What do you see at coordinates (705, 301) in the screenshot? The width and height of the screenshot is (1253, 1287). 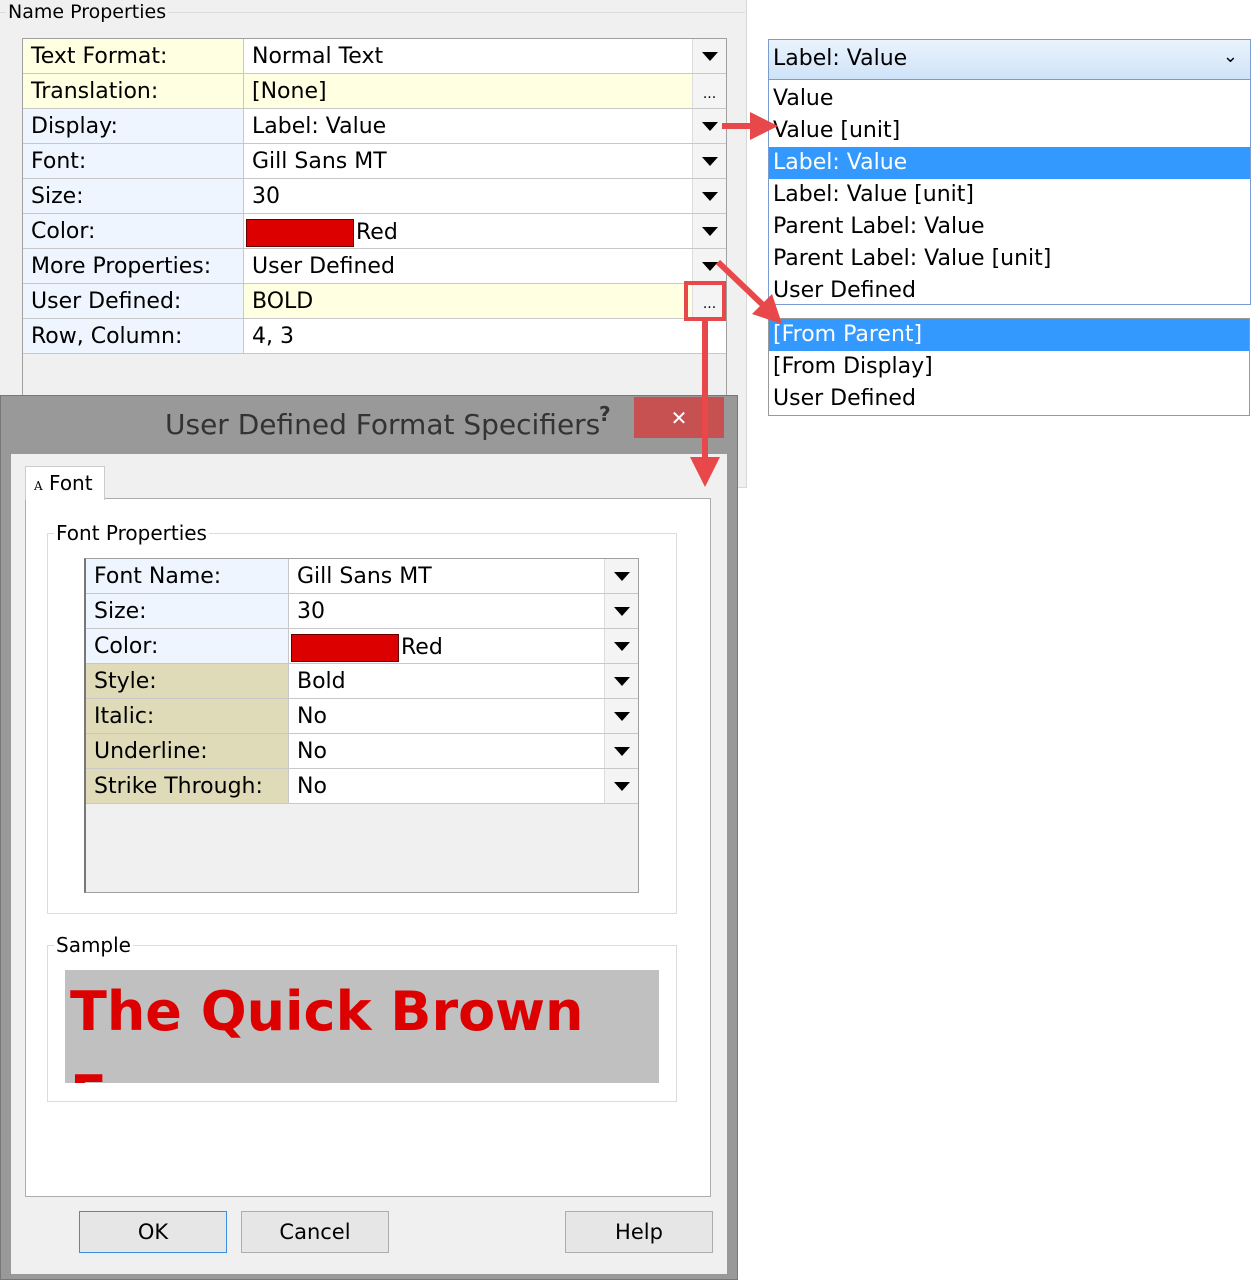 I see `highlight-box` at bounding box center [705, 301].